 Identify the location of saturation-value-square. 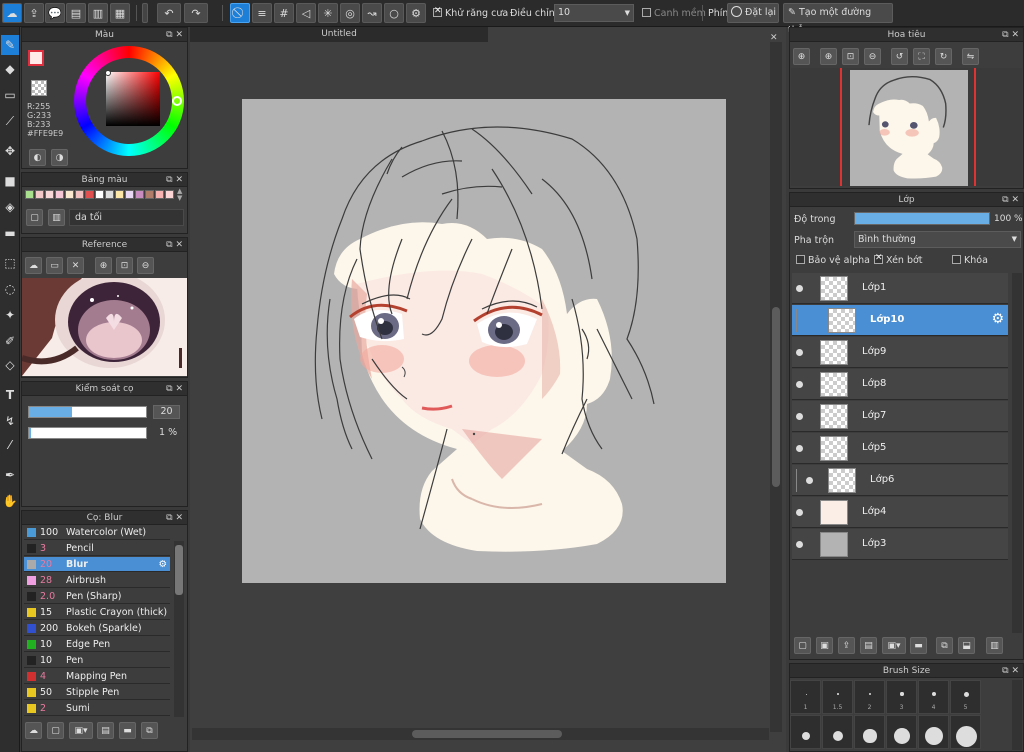
(133, 99).